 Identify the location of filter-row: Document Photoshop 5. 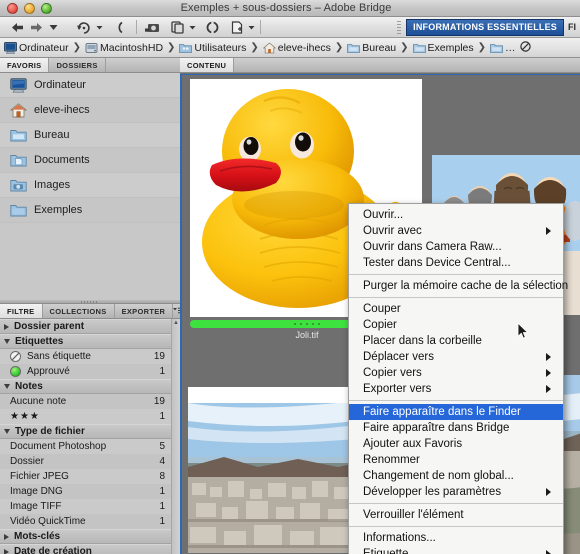
(85, 446).